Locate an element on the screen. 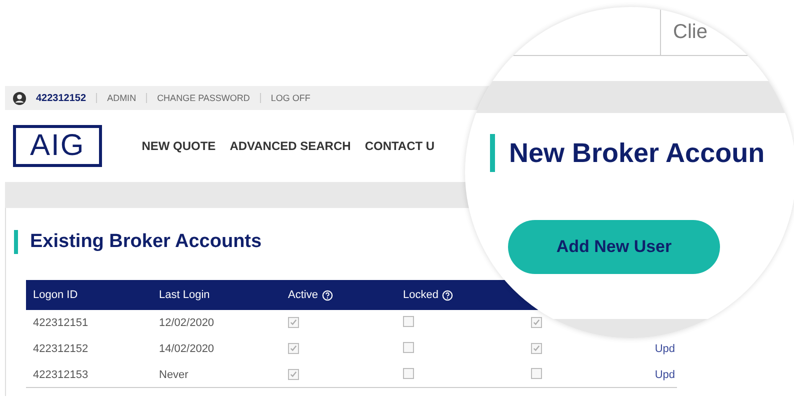 The image size is (794, 411). table-cell-text: 12/02/2020 is located at coordinates (187, 322).